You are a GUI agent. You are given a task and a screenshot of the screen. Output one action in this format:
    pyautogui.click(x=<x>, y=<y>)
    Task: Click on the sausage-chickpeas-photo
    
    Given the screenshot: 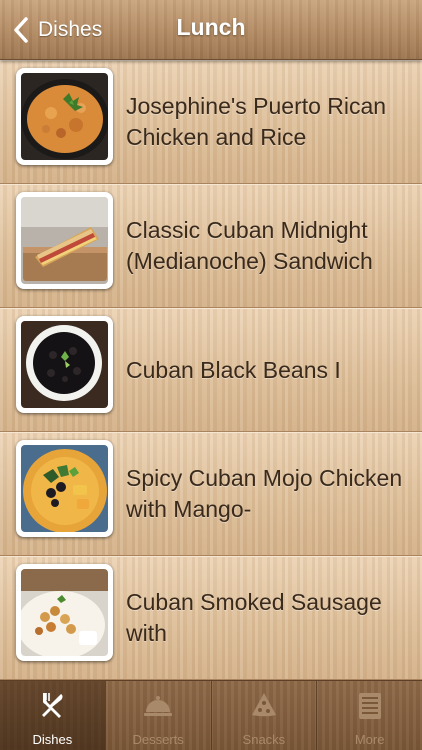 What is the action you would take?
    pyautogui.click(x=64, y=612)
    